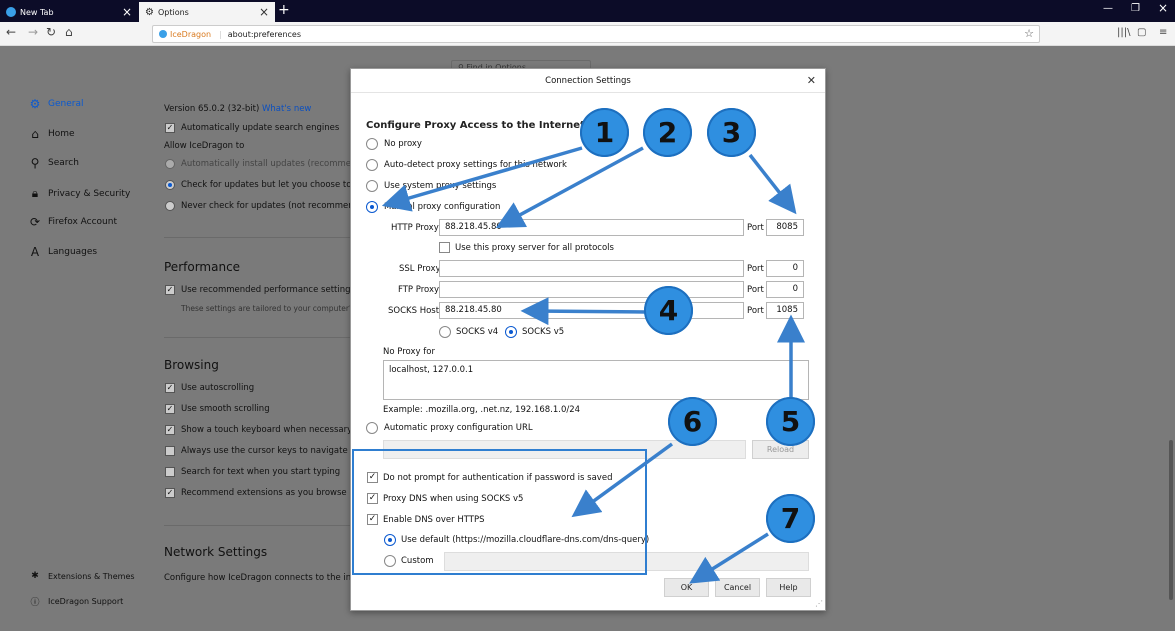 The height and width of the screenshot is (631, 1175). I want to click on no-proxy-for-input: localhost, 127.0.0.1, so click(596, 380).